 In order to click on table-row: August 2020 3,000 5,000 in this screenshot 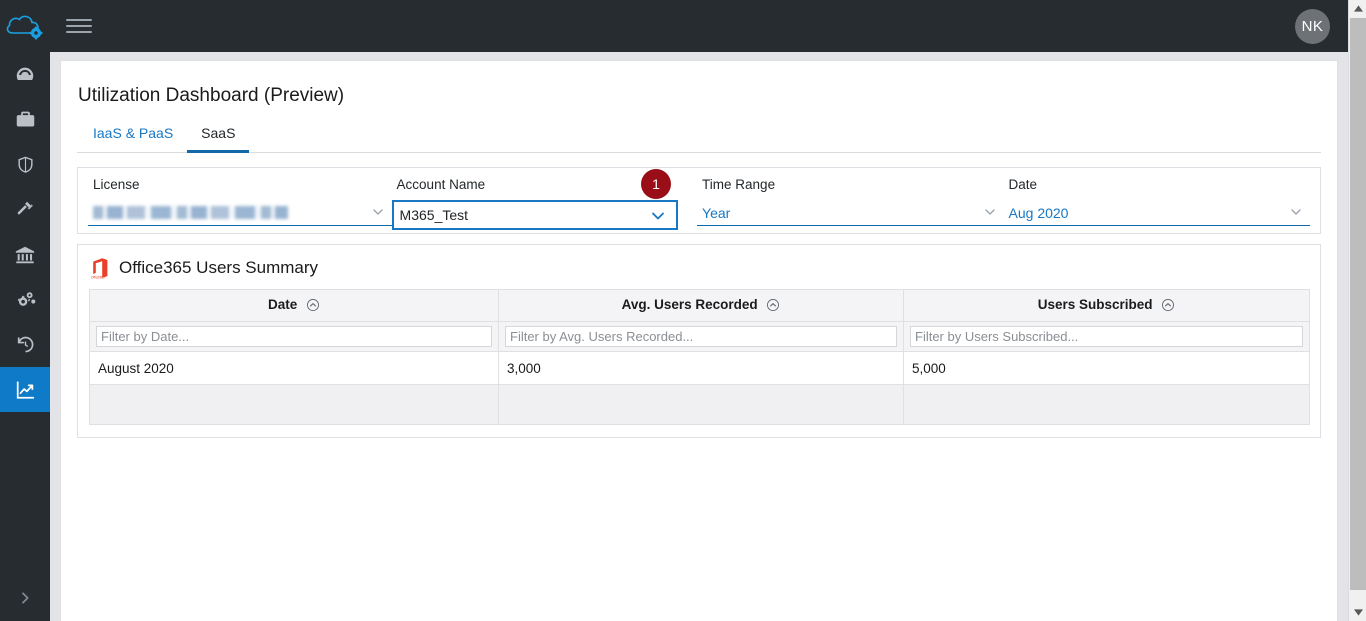, I will do `click(699, 368)`.